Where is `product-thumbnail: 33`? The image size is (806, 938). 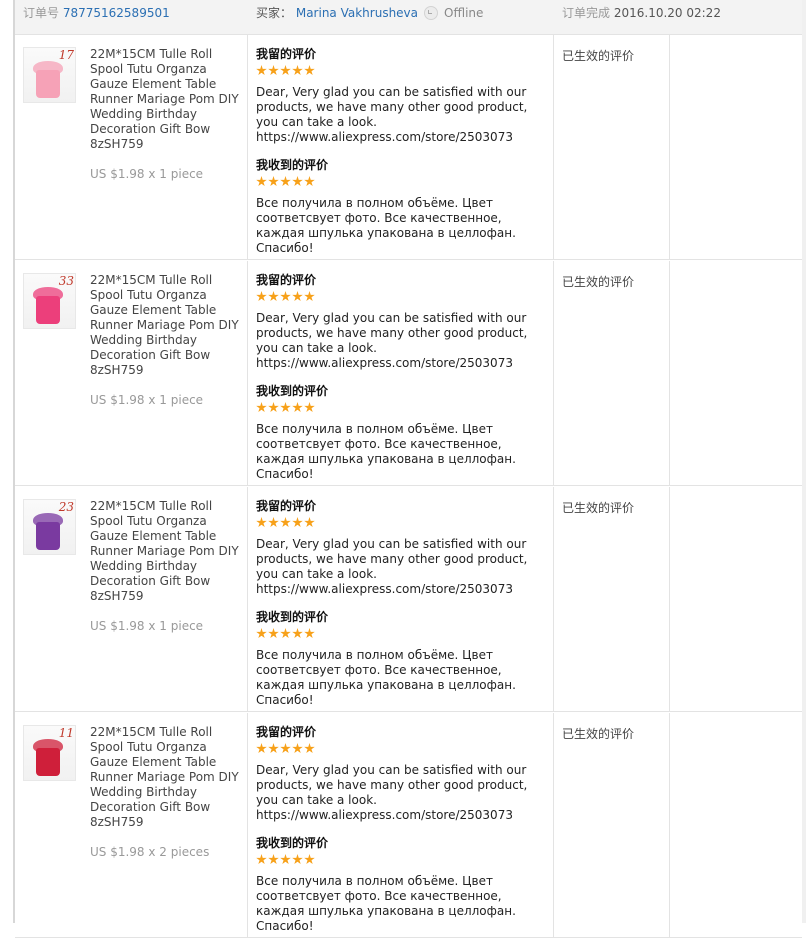
product-thumbnail: 33 is located at coordinates (49, 301).